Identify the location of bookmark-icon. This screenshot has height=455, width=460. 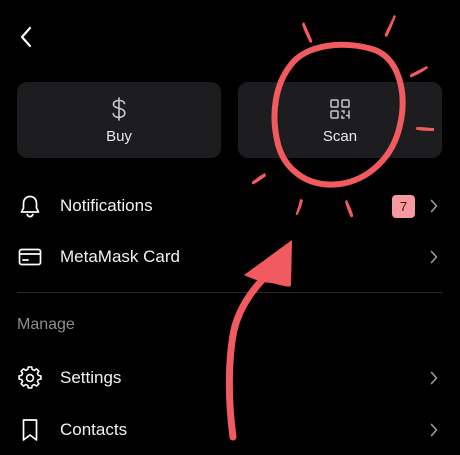
(30, 430).